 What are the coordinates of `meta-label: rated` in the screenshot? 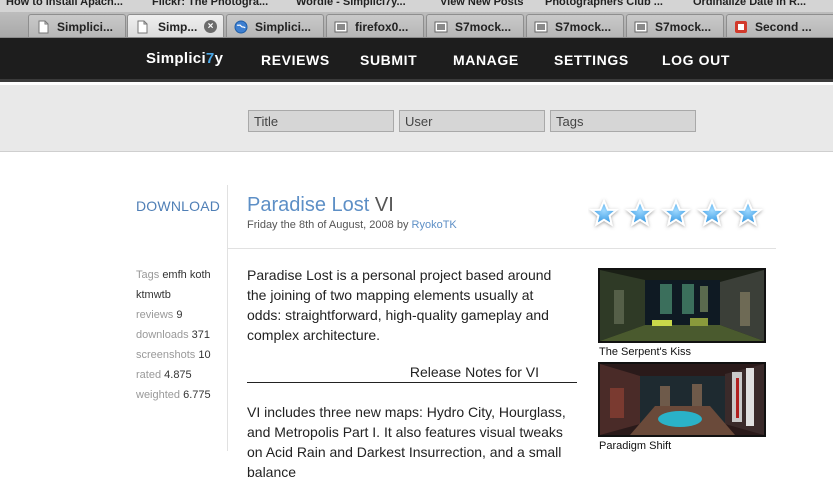 It's located at (149, 375).